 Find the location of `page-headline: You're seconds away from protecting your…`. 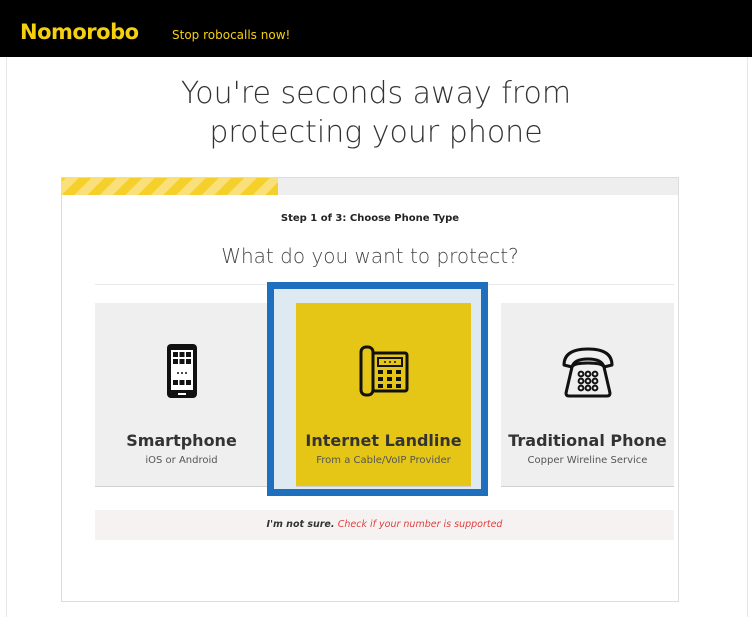

page-headline: You're seconds away from protecting your… is located at coordinates (376, 113).